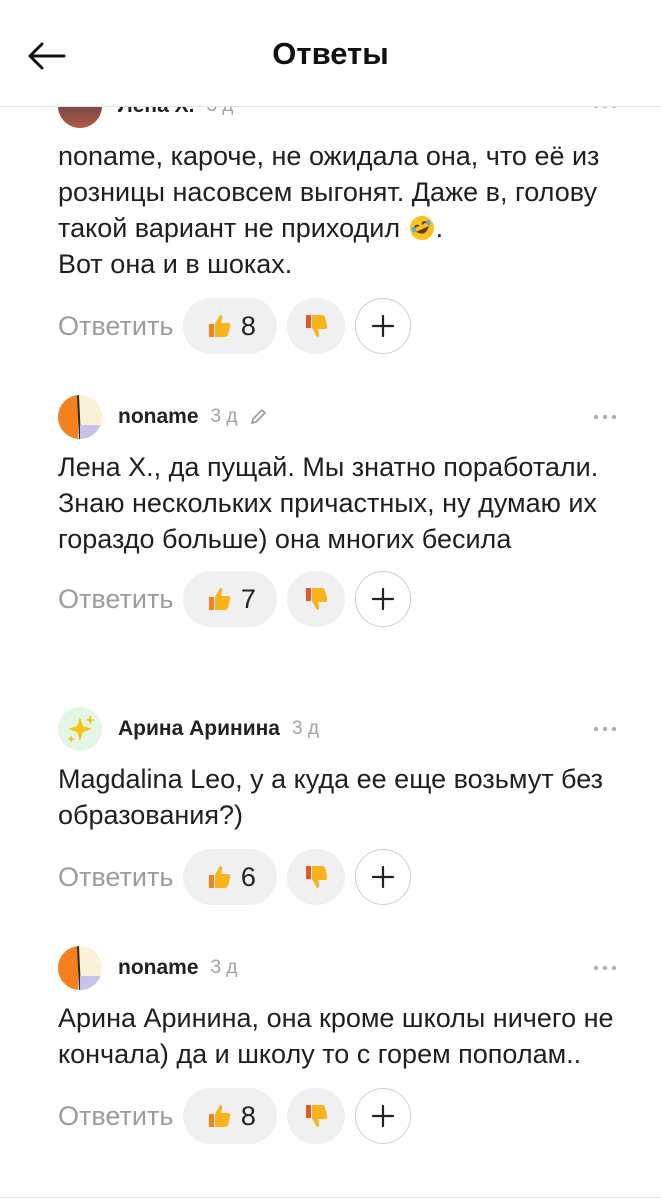 The image size is (661, 1200). I want to click on comment-actions: Ответить 6, so click(344, 877).